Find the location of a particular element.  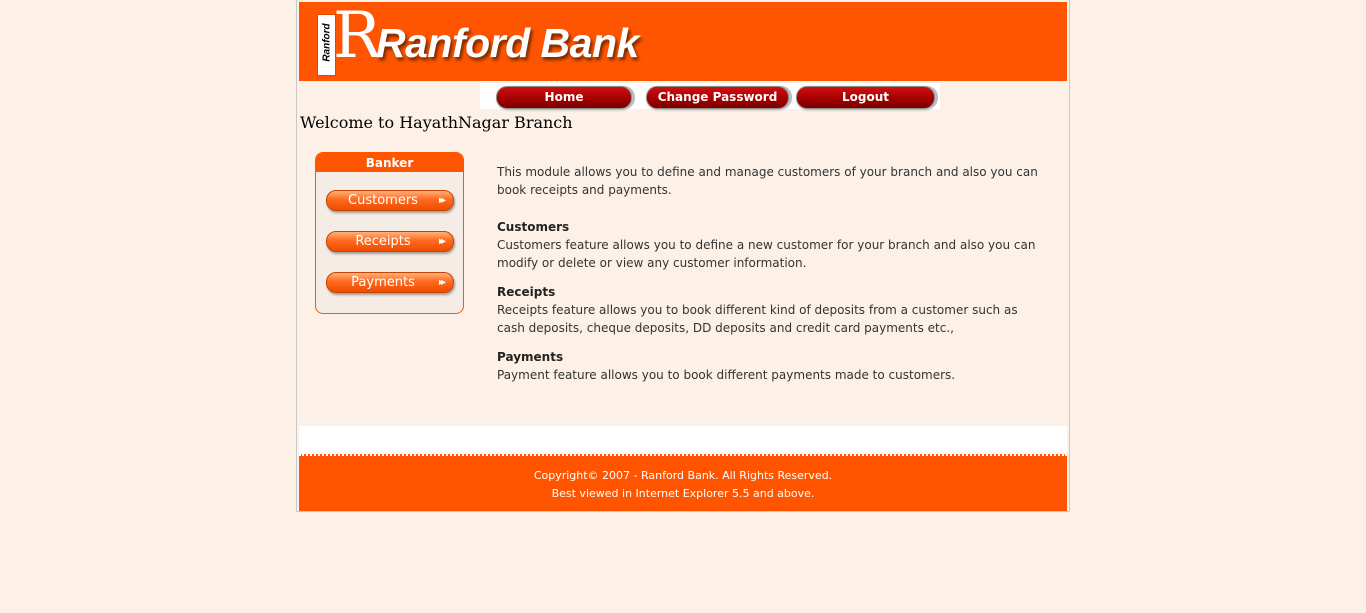

bank-logo: Ranford R is located at coordinates (349, 40).